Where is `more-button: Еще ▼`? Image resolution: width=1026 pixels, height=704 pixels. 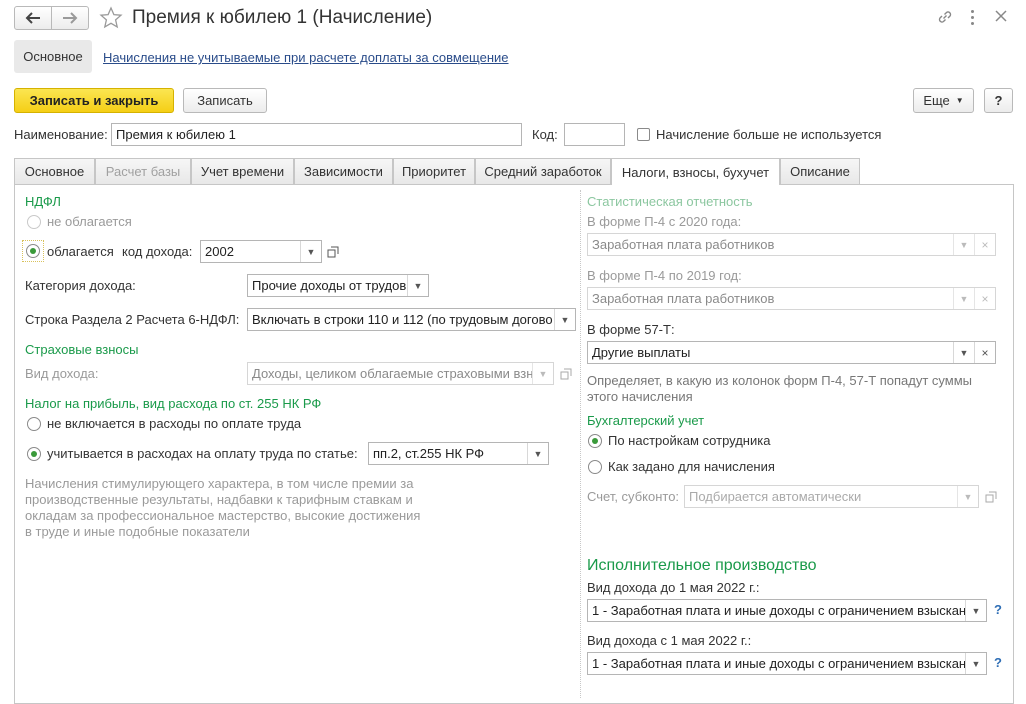 more-button: Еще ▼ is located at coordinates (943, 100).